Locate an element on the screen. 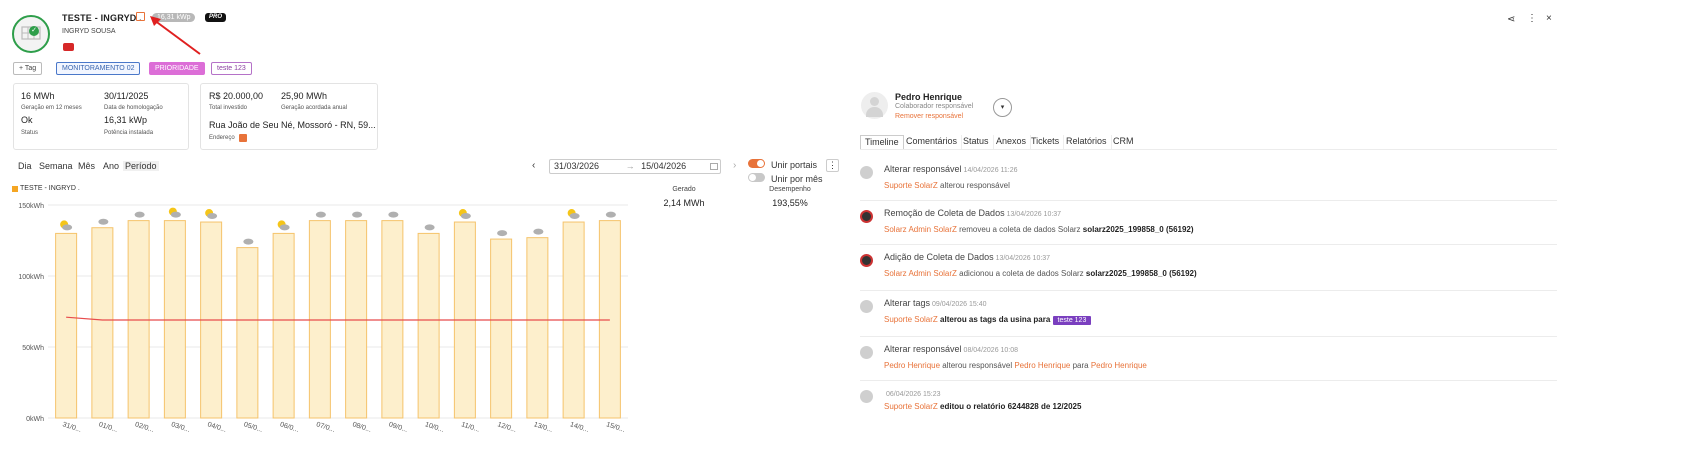 This screenshot has width=1691, height=462. record-icon is located at coordinates (68, 47).